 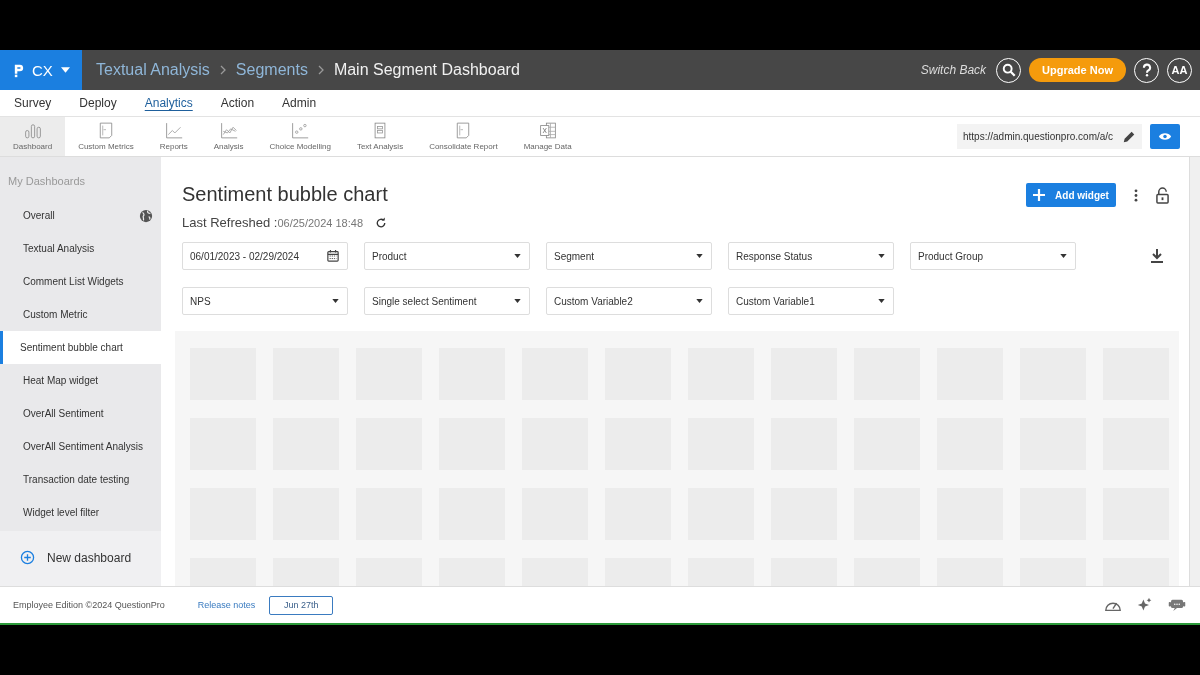 I want to click on sidebar-item: Sentiment bubble chart, so click(x=80, y=347).